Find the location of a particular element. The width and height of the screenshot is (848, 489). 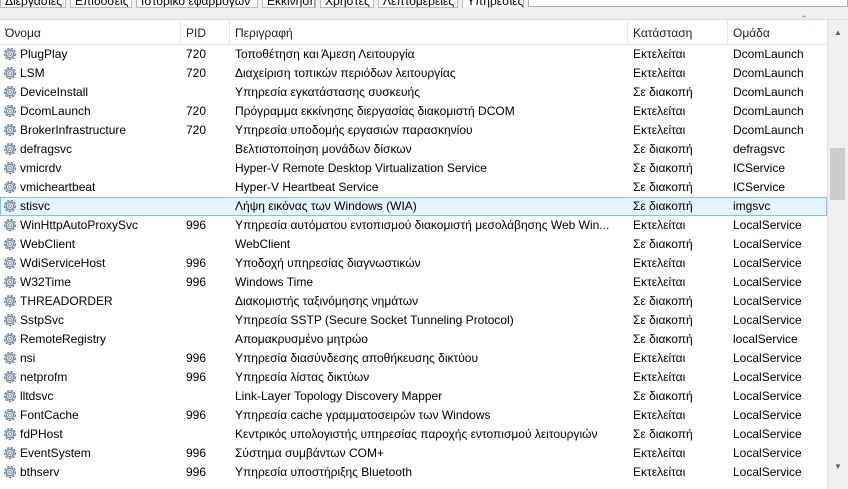

service-name: lltdsvc is located at coordinates (37, 396).